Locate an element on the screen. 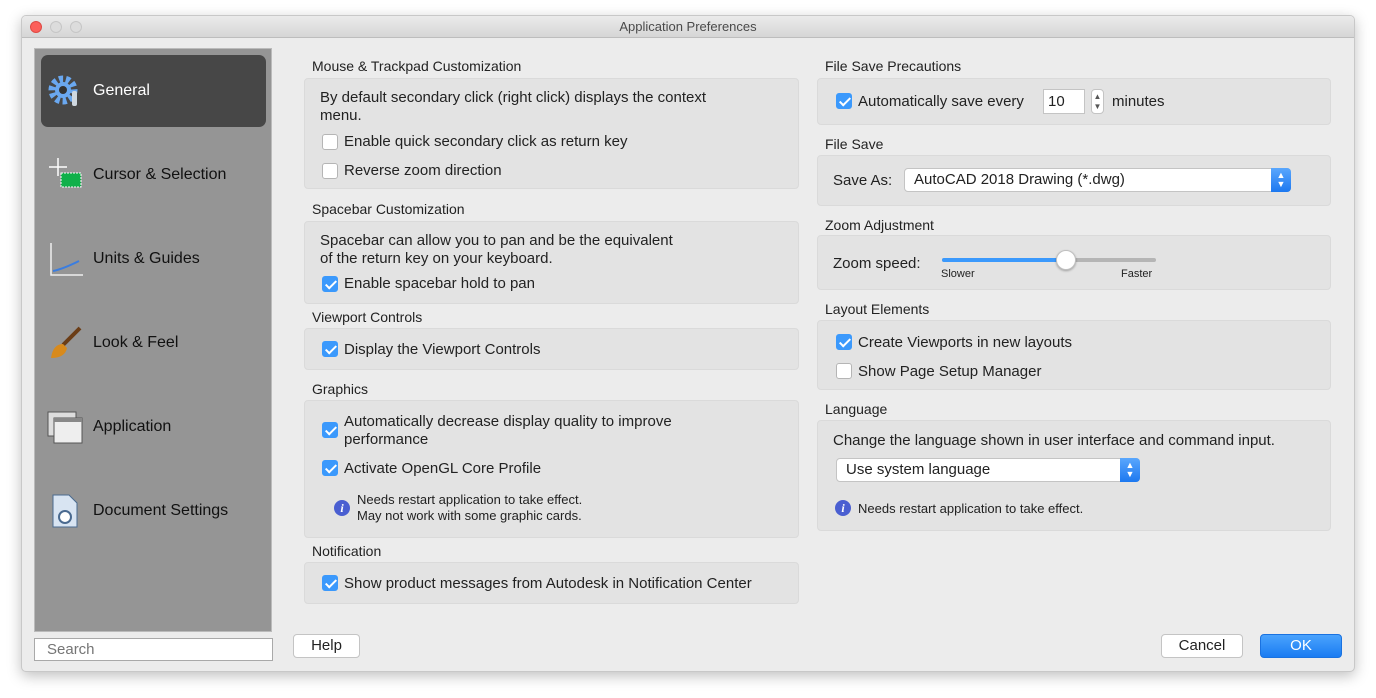 This screenshot has width=1376, height=698. sidebar-item-document-settings: Document Settings is located at coordinates (153, 511).